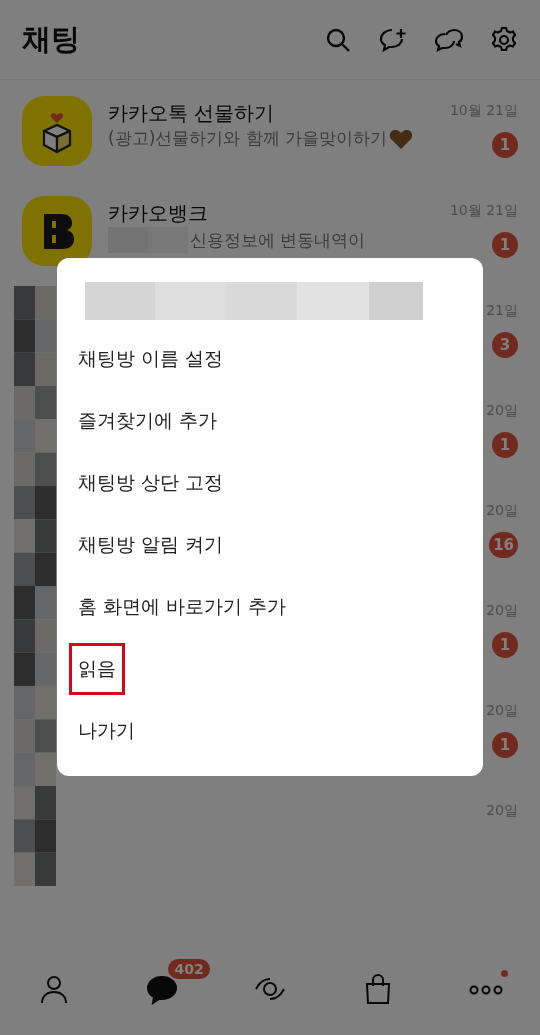 This screenshot has width=540, height=1035. Describe the element at coordinates (503, 545) in the screenshot. I see `unread-count: 16` at that location.